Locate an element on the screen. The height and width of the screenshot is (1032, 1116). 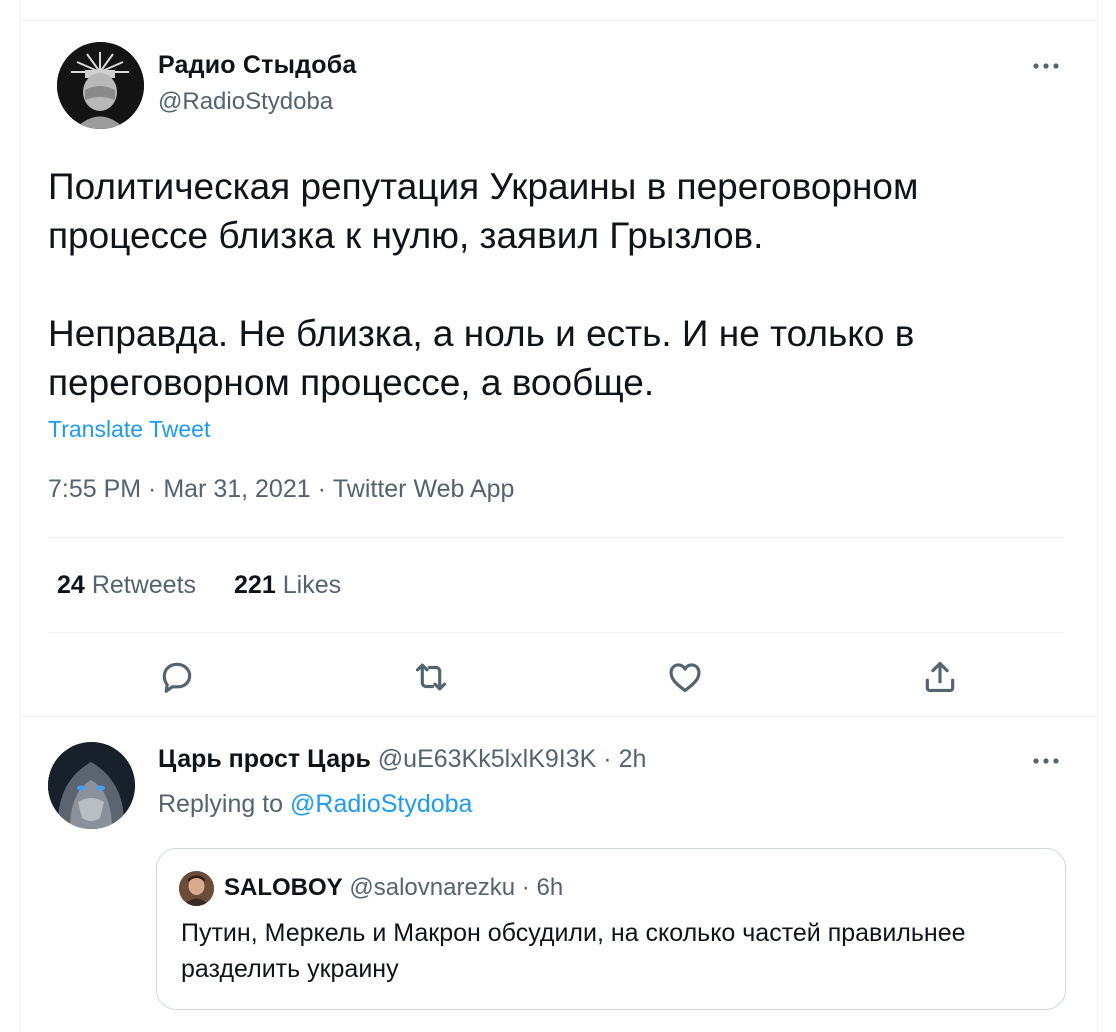
tweet-date: Mar 31, 2021 is located at coordinates (236, 489).